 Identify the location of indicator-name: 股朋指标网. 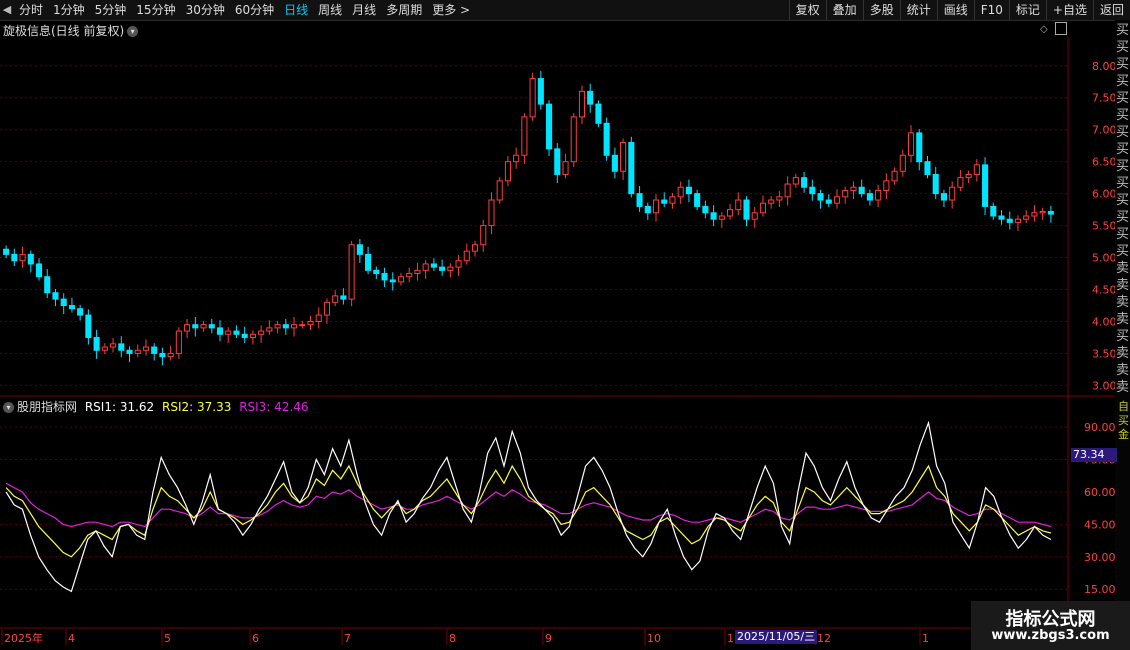
(47, 407).